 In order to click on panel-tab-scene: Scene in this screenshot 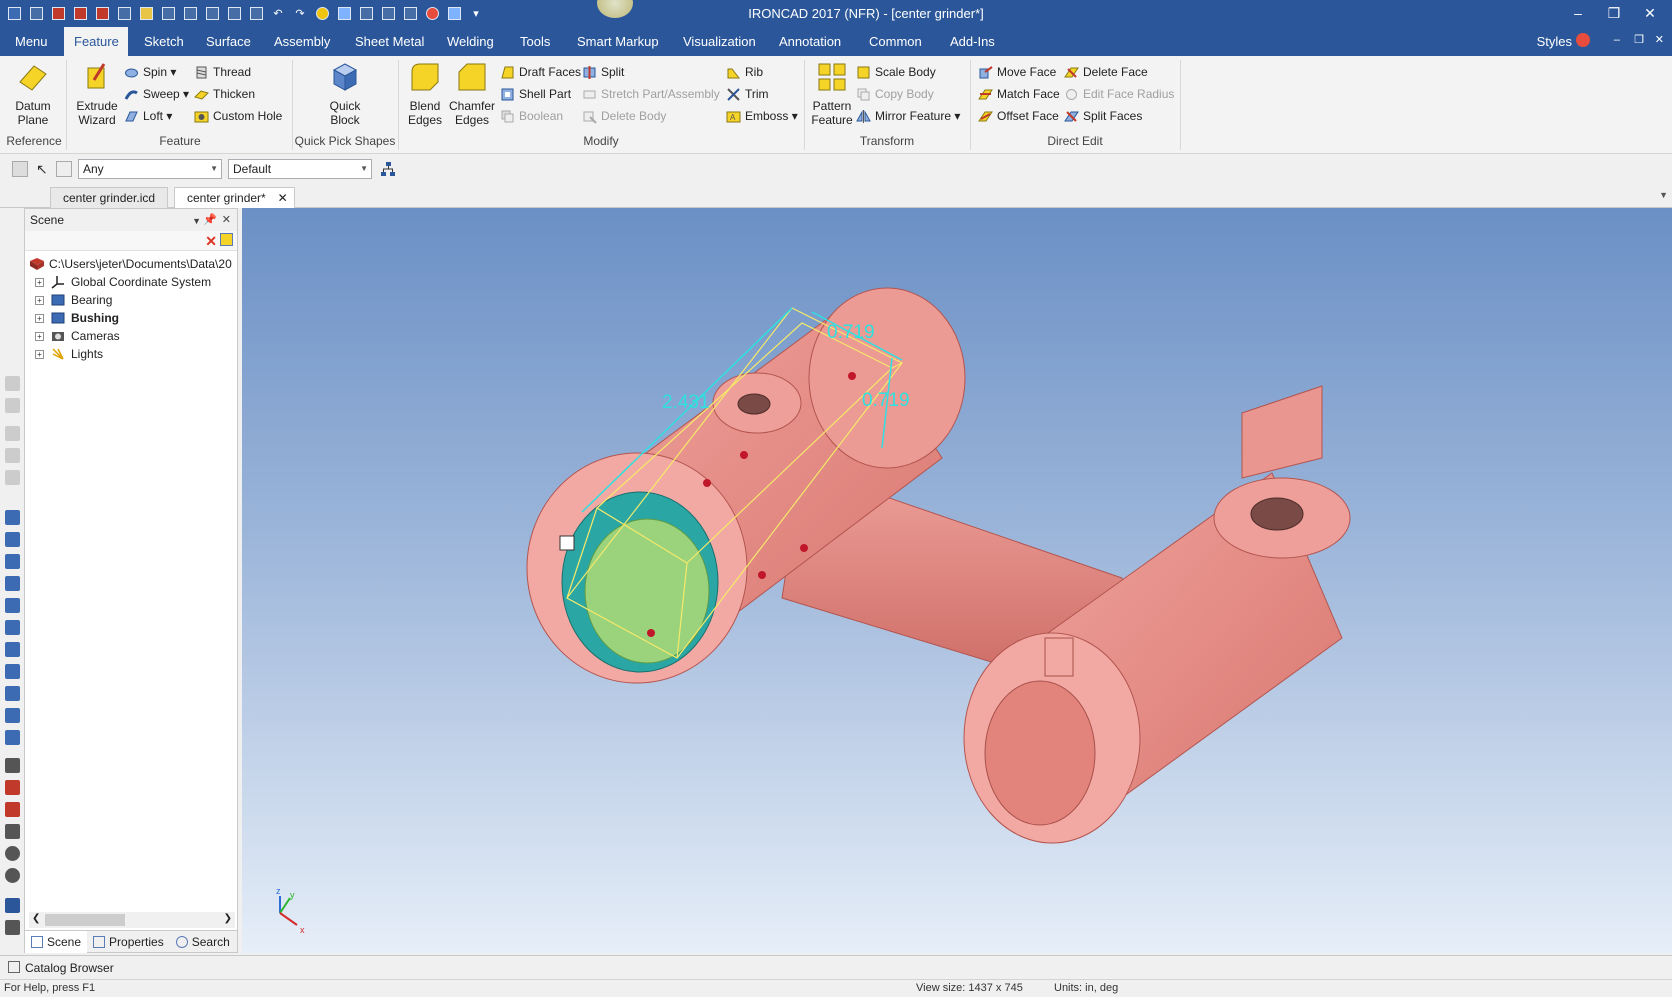, I will do `click(56, 942)`.